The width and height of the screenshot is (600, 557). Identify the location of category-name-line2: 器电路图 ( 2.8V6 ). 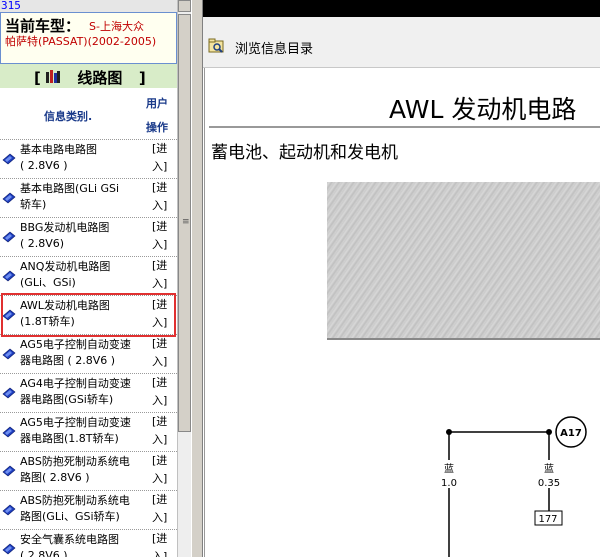
(84, 361).